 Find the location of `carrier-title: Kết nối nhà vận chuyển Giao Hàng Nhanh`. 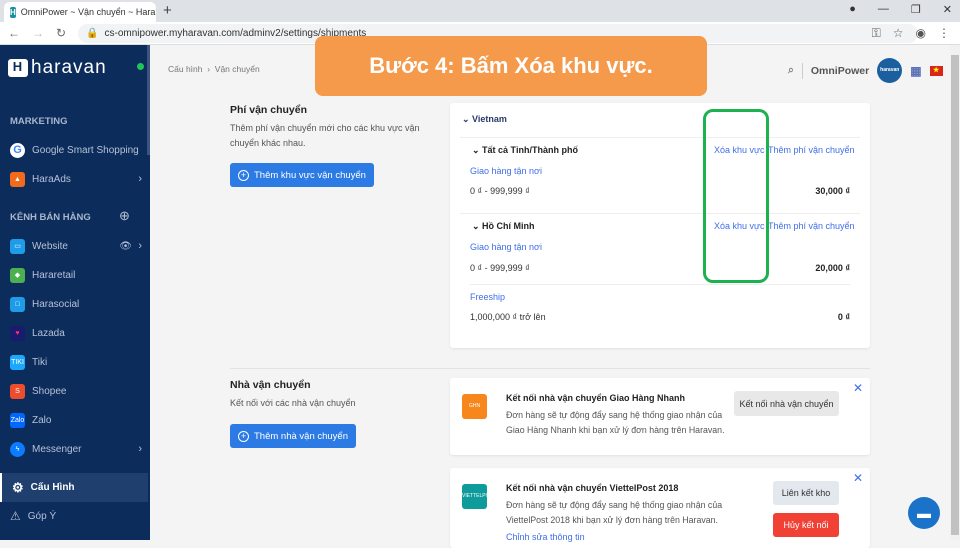

carrier-title: Kết nối nhà vận chuyển Giao Hàng Nhanh is located at coordinates (596, 398).